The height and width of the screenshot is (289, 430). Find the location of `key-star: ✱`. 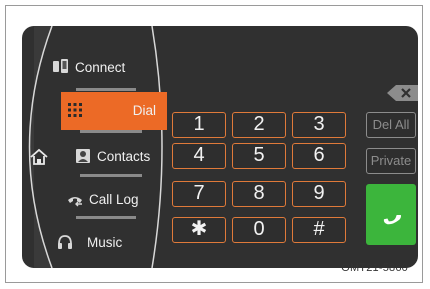

key-star: ✱ is located at coordinates (199, 230).